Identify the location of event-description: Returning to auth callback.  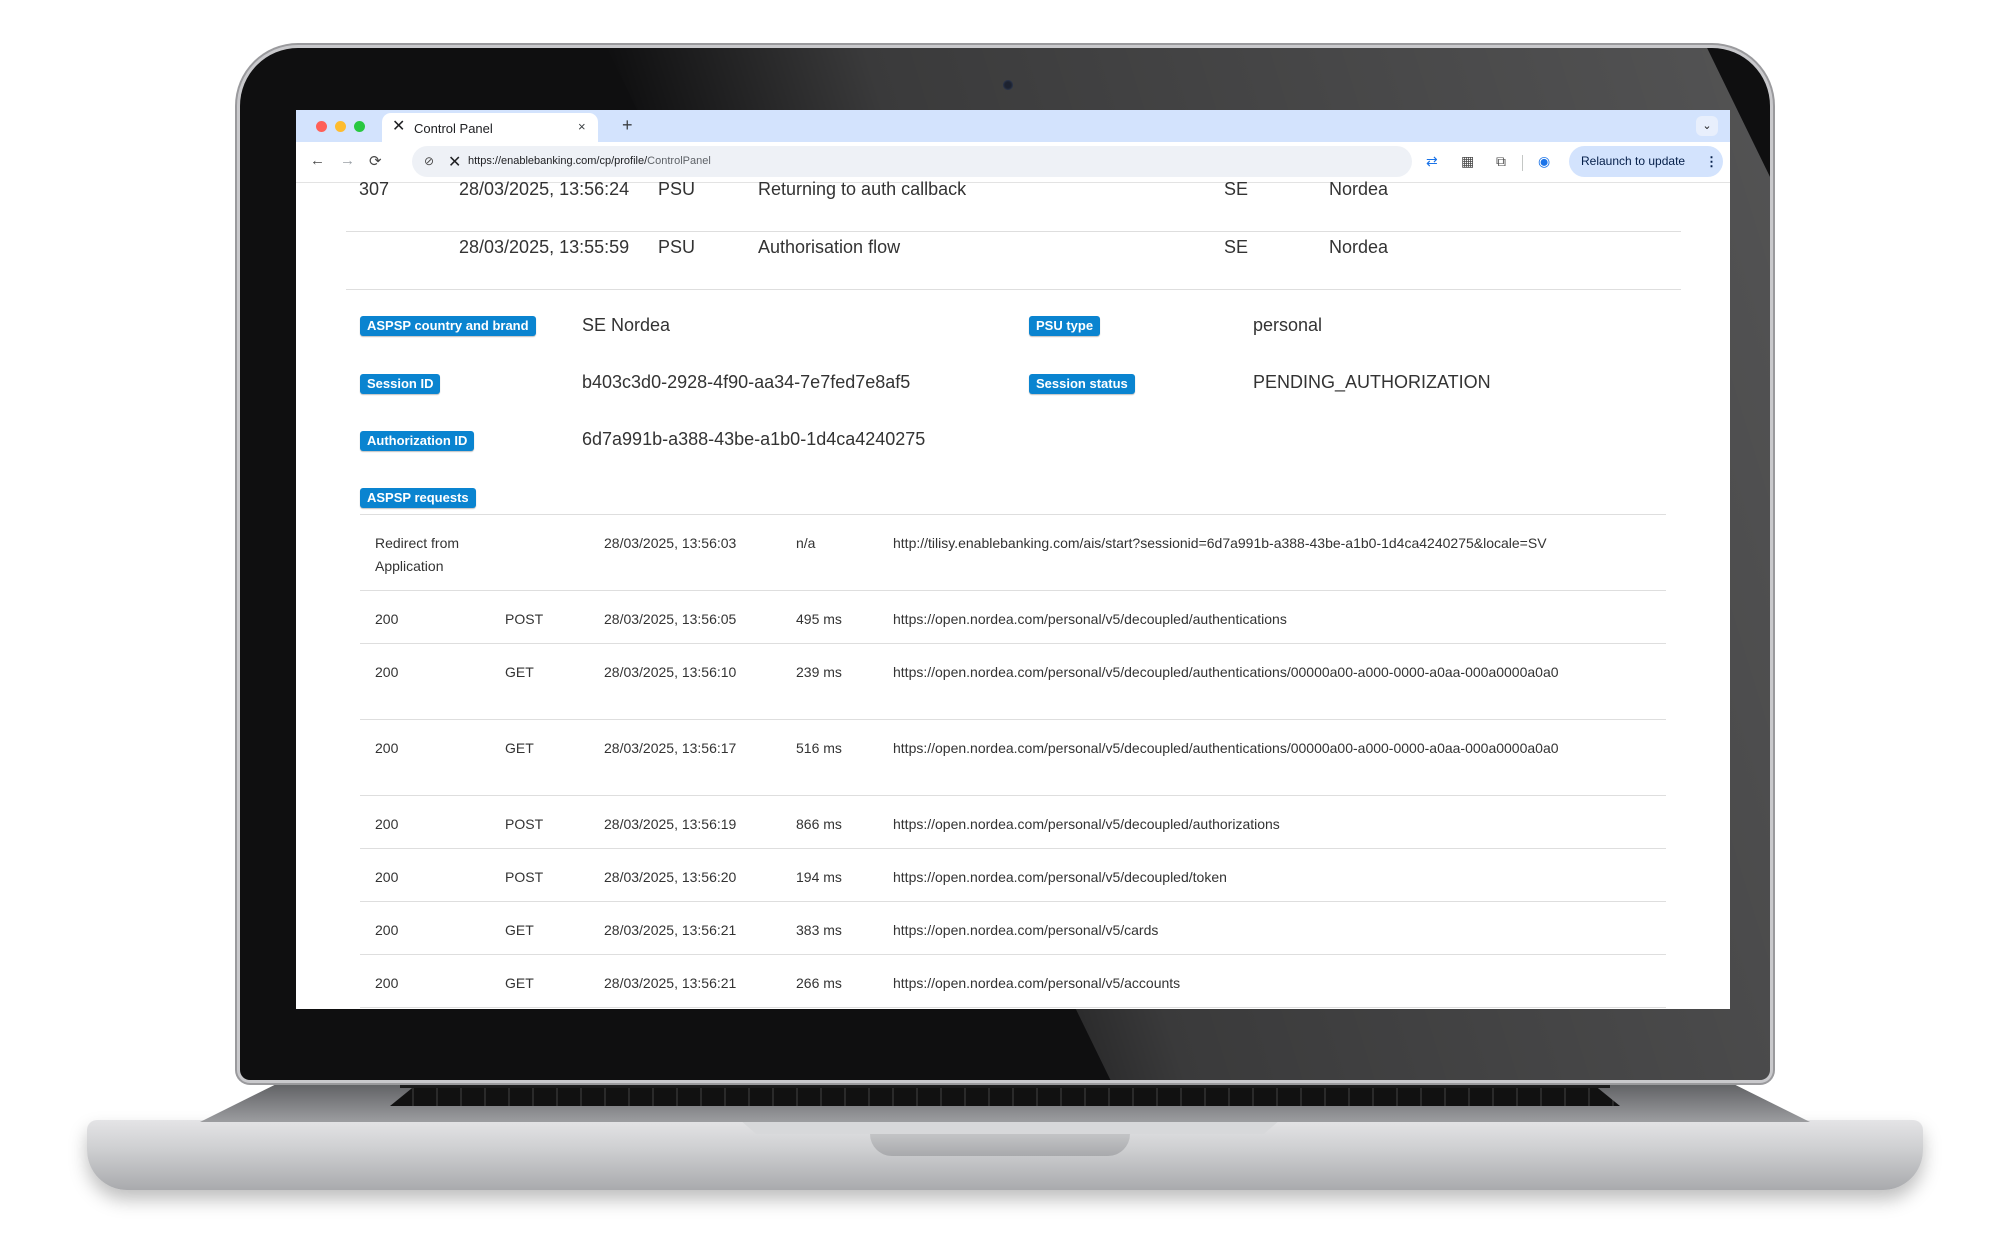
(862, 189).